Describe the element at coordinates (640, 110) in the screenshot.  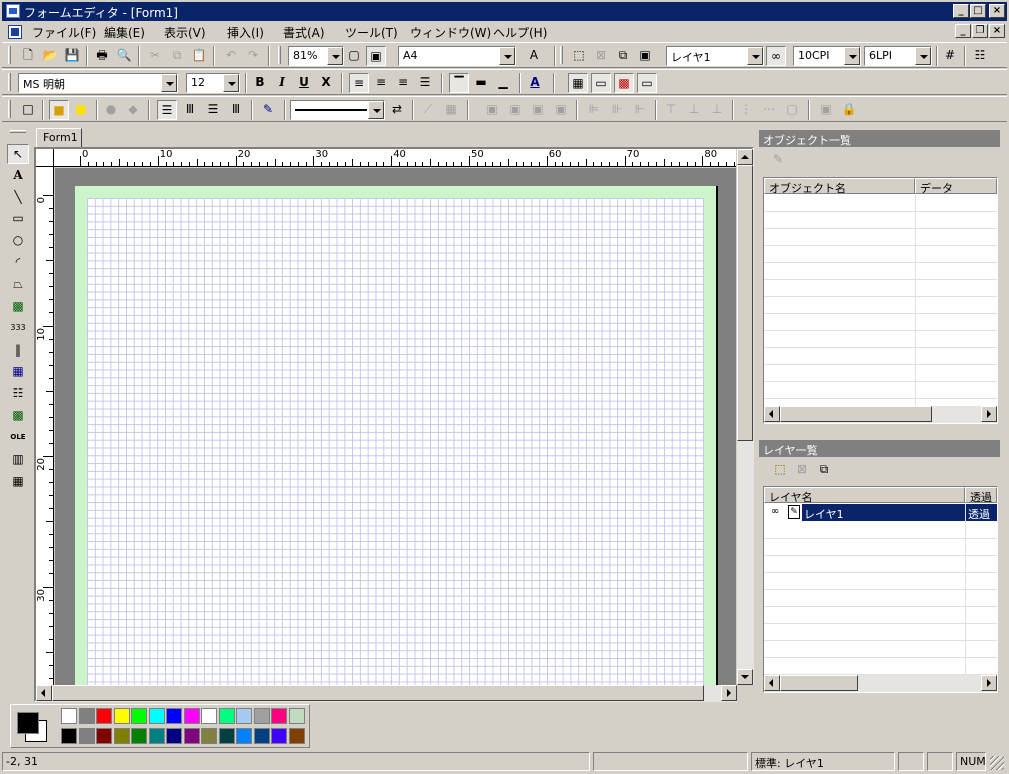
I see `align-right-objects-icon: ⊩` at that location.